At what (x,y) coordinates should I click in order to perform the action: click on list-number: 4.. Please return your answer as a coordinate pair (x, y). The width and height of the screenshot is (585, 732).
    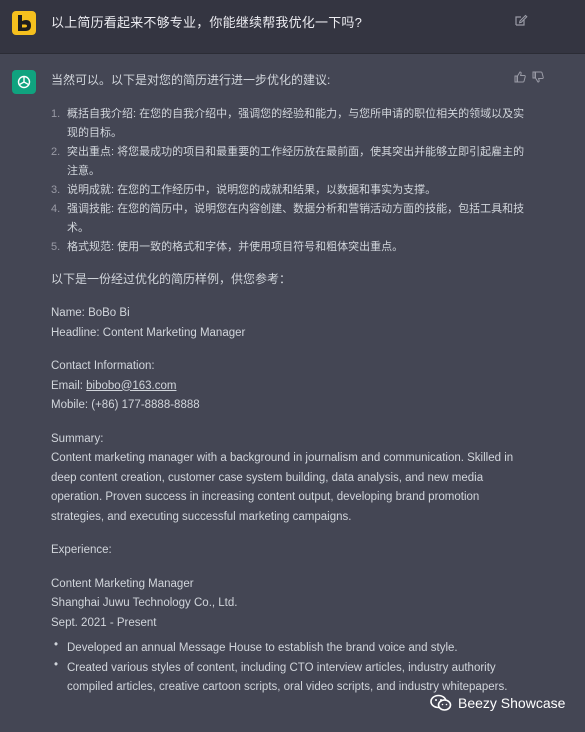
    Looking at the image, I should click on (56, 209).